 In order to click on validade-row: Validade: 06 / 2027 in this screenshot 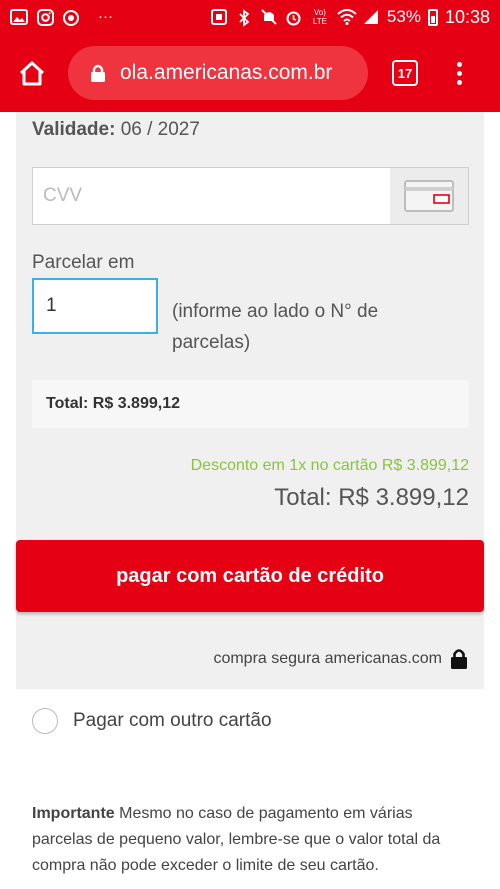, I will do `click(116, 130)`.